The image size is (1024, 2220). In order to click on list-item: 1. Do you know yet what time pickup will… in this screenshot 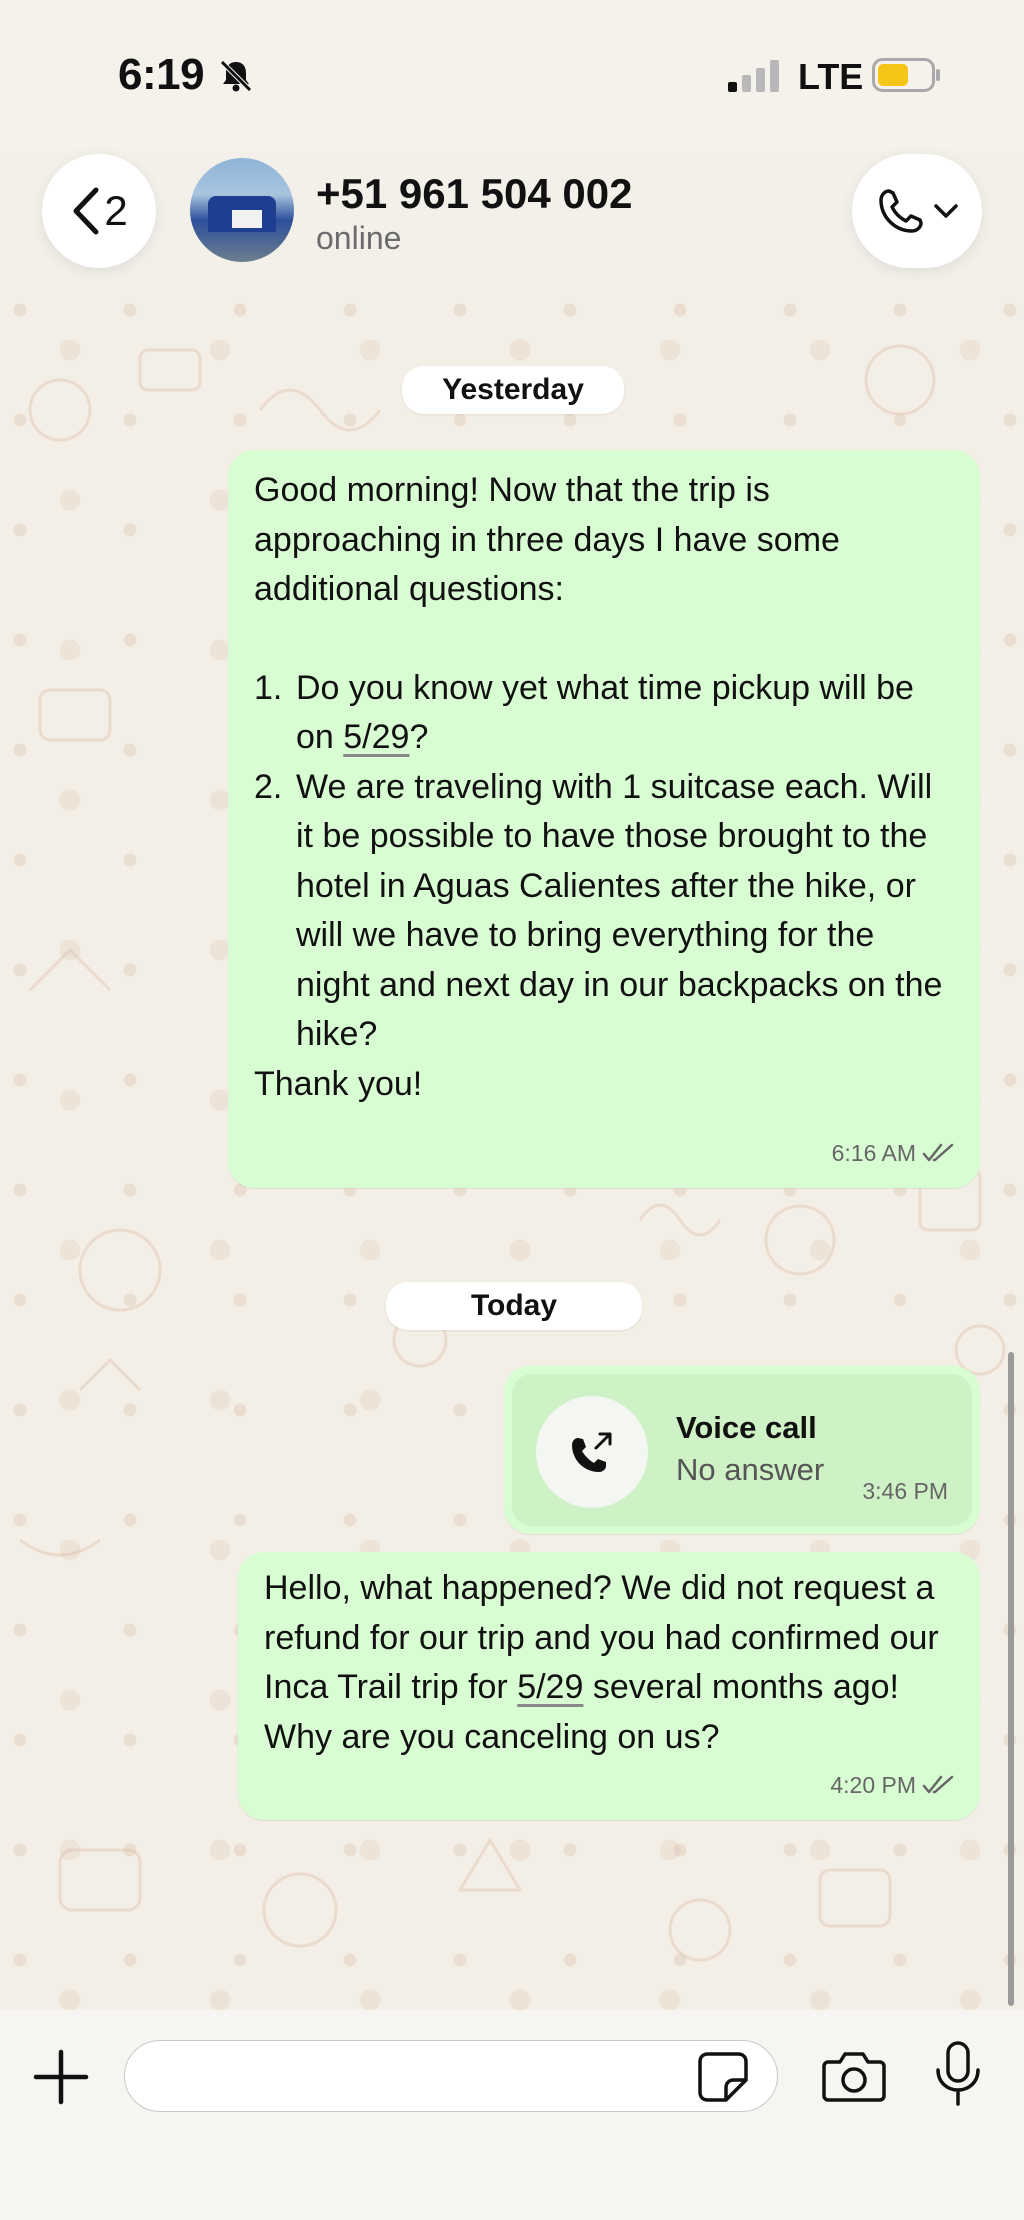, I will do `click(604, 713)`.